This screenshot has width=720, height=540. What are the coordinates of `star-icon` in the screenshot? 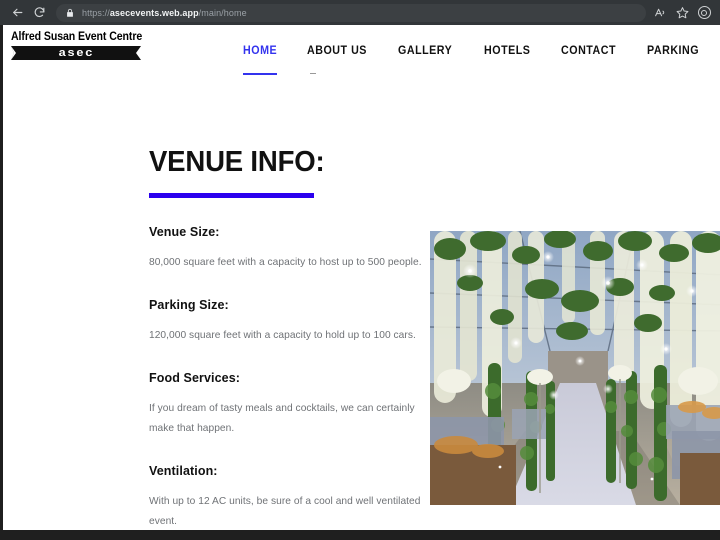 It's located at (682, 13).